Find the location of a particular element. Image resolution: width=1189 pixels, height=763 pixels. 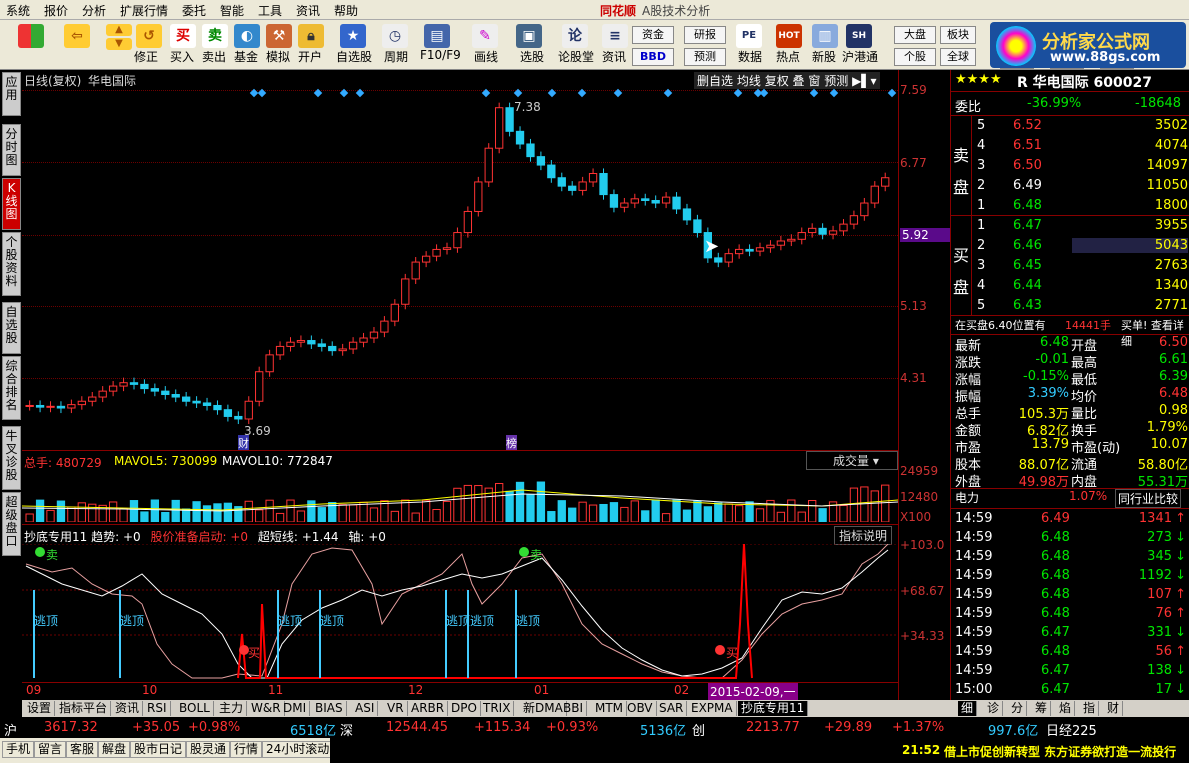

fund-icon: ◐ is located at coordinates (247, 36).